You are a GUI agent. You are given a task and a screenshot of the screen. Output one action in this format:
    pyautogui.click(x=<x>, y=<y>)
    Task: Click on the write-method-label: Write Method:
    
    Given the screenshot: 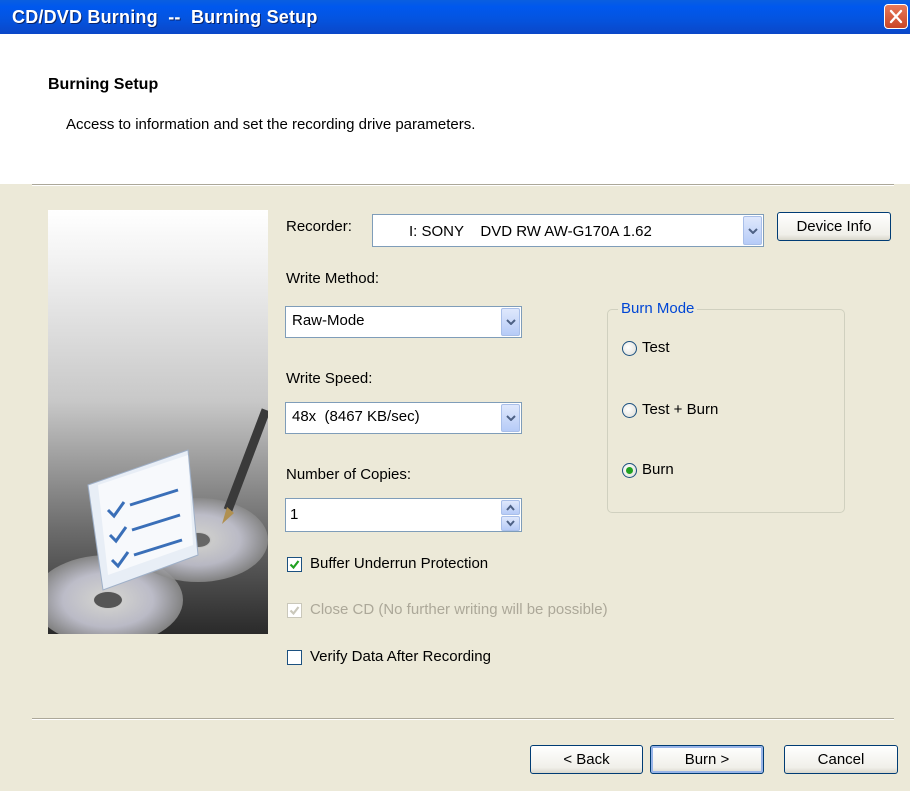 What is the action you would take?
    pyautogui.click(x=333, y=278)
    